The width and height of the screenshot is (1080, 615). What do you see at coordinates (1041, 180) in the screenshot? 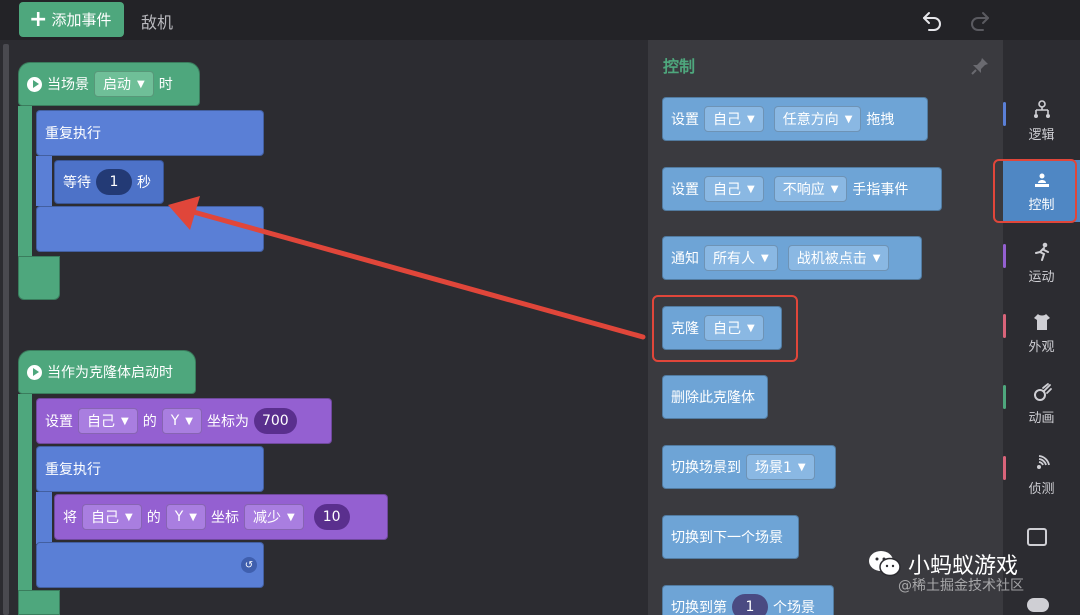
I see `control-icon` at bounding box center [1041, 180].